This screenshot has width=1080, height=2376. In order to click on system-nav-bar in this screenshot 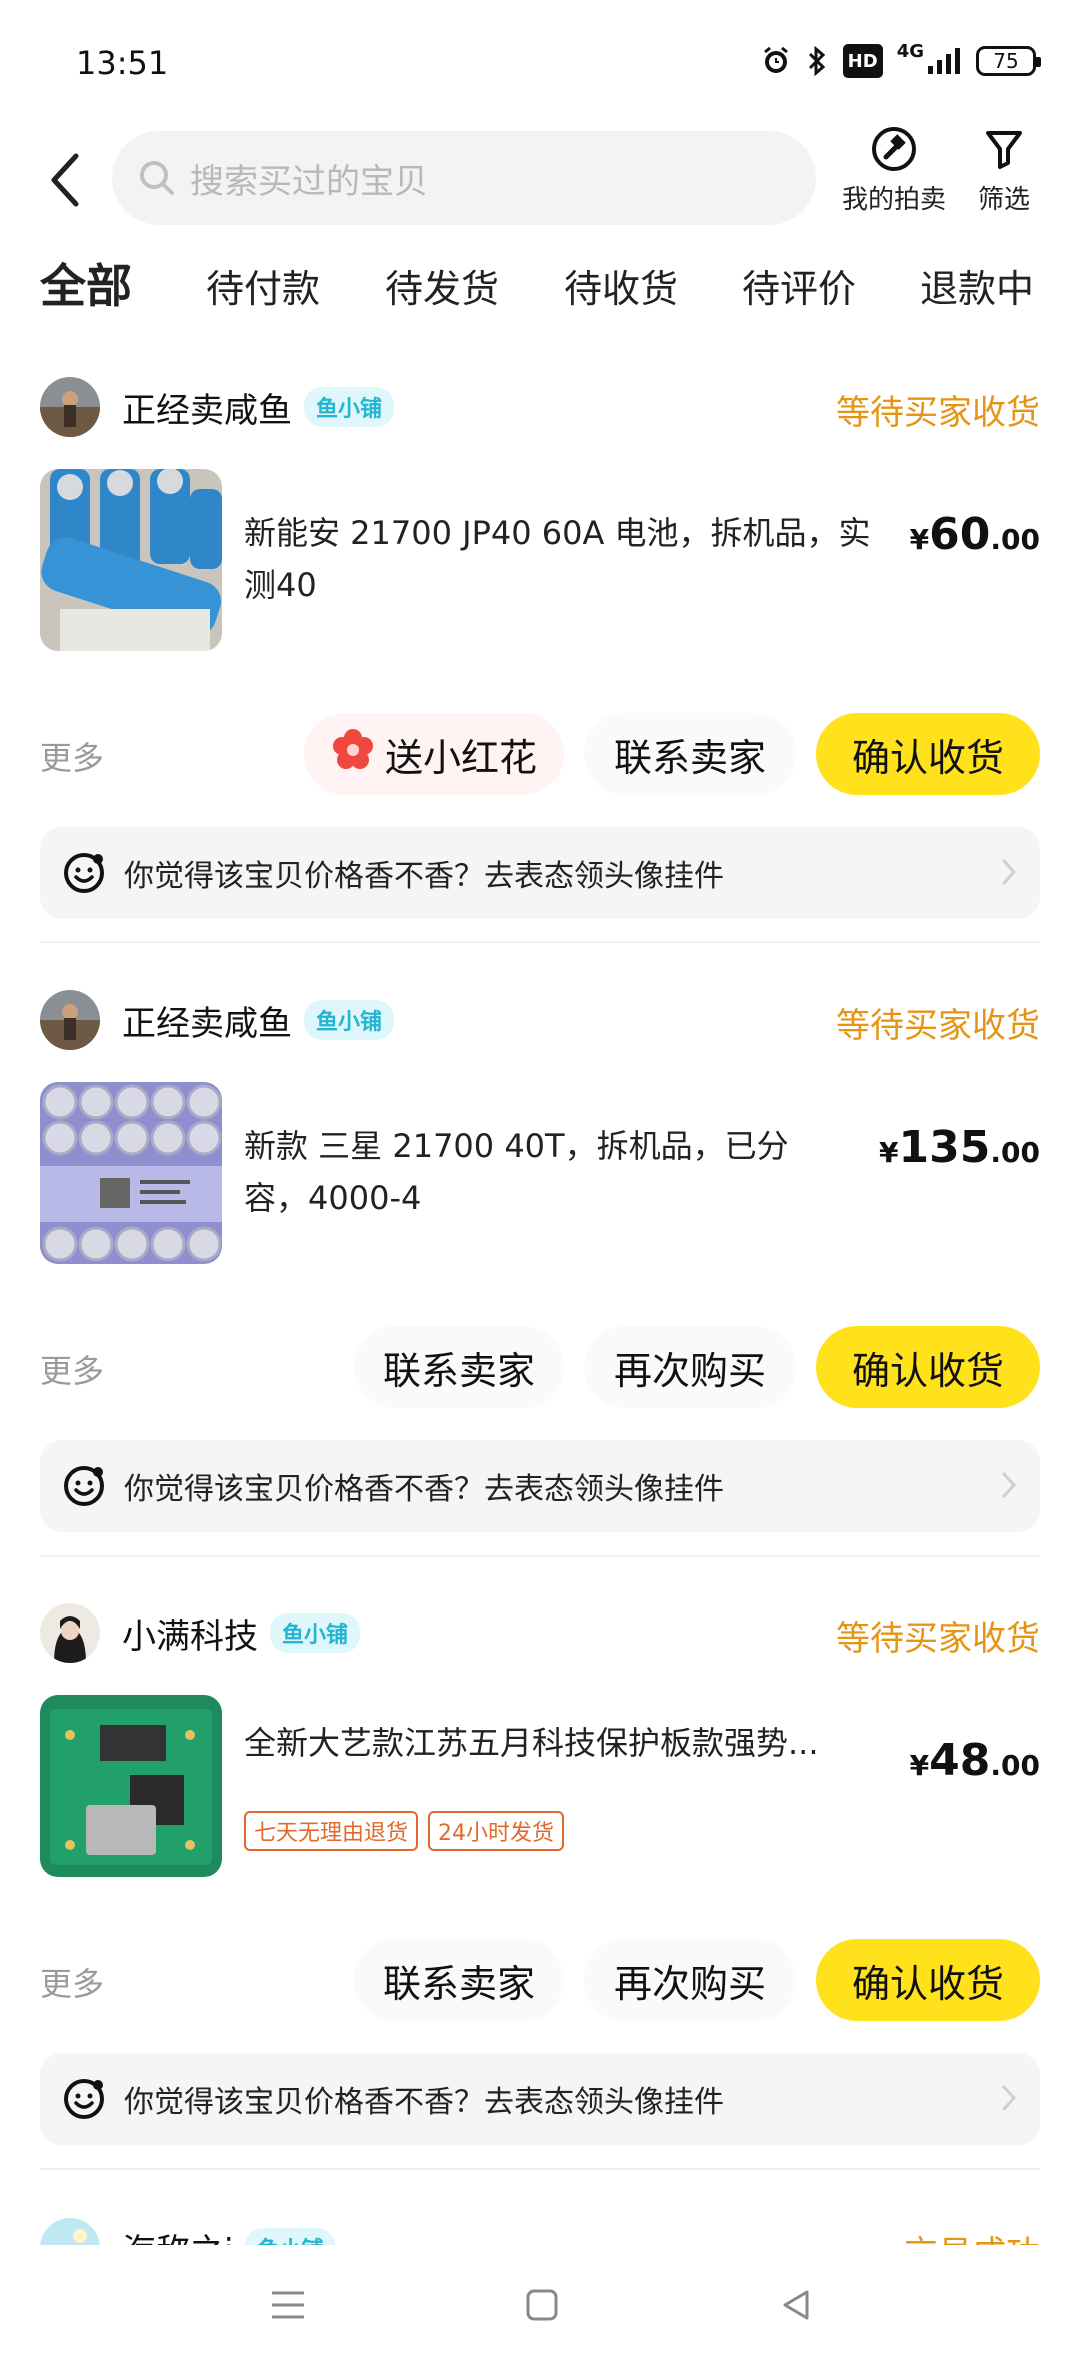, I will do `click(540, 2310)`.